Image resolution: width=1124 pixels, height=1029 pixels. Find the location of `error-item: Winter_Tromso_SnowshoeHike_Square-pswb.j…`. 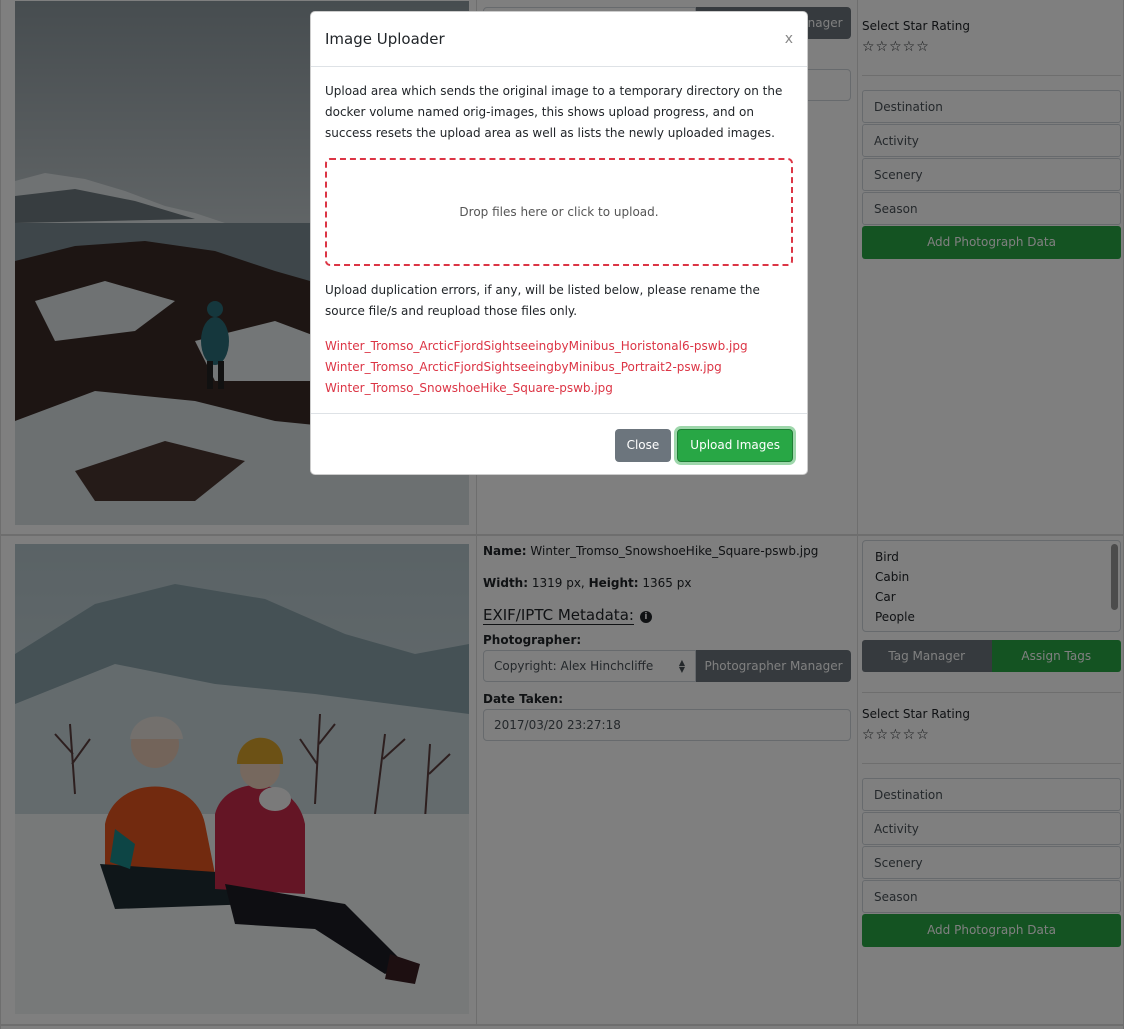

error-item: Winter_Tromso_SnowshoeHike_Square-pswb.j… is located at coordinates (469, 388).